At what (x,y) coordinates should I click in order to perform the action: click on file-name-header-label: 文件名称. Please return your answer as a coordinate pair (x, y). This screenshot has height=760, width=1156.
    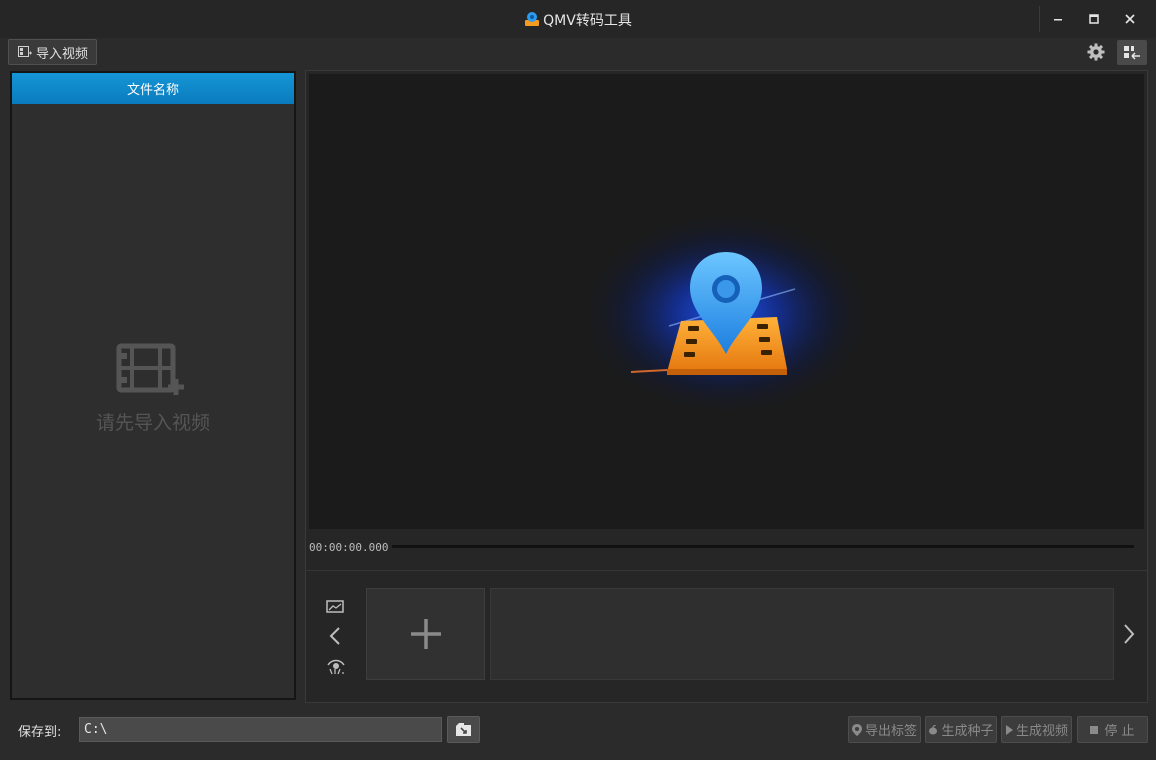
    Looking at the image, I should click on (152, 90).